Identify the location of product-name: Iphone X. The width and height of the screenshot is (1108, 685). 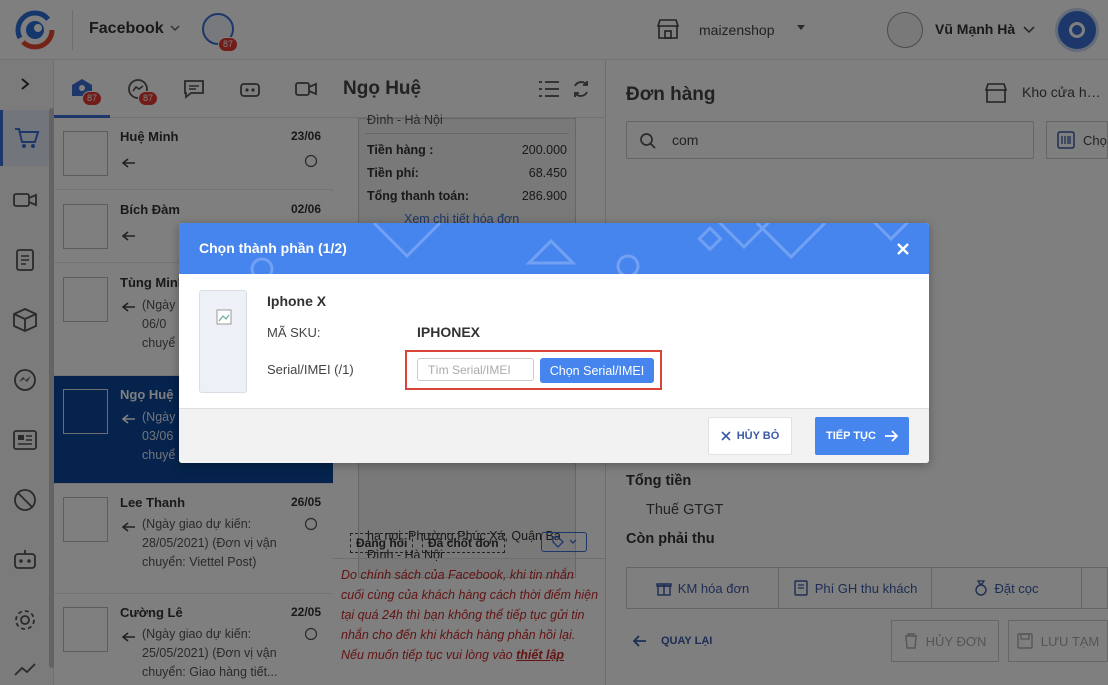
(297, 301).